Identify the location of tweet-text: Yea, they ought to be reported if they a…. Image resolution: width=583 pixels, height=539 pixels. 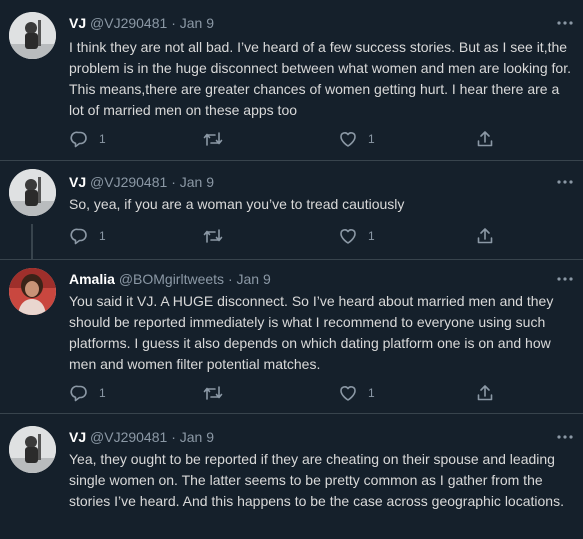
(316, 480).